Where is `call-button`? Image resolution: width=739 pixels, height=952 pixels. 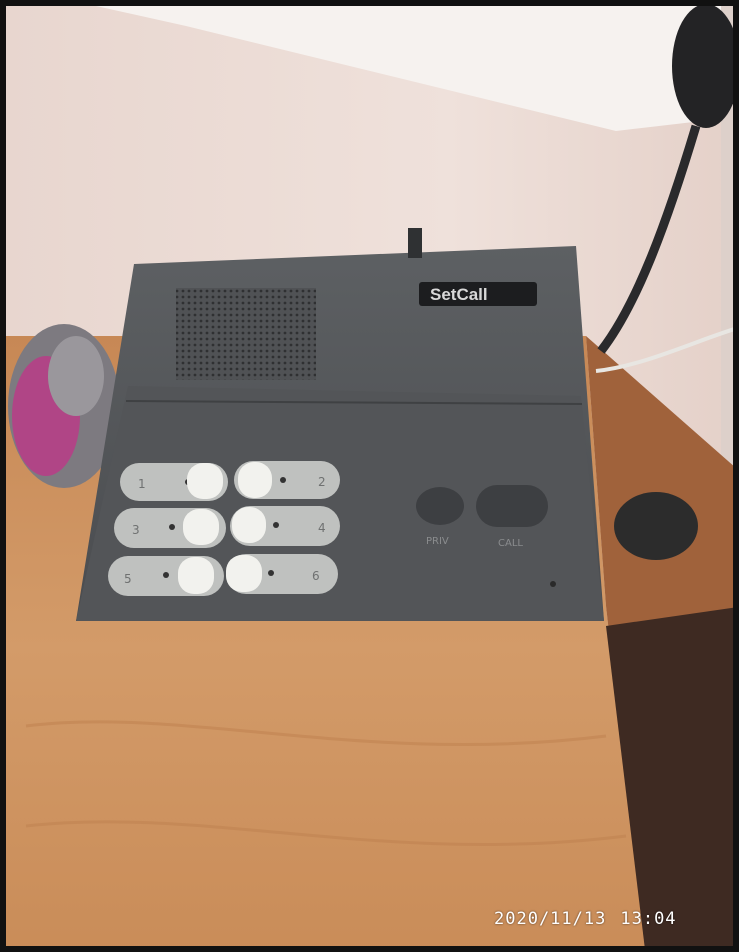 call-button is located at coordinates (512, 506).